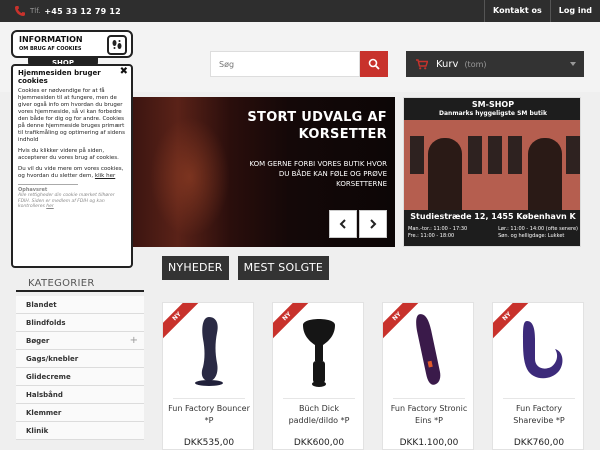 This screenshot has height=450, width=600. What do you see at coordinates (358, 224) in the screenshot?
I see `banner-nav` at bounding box center [358, 224].